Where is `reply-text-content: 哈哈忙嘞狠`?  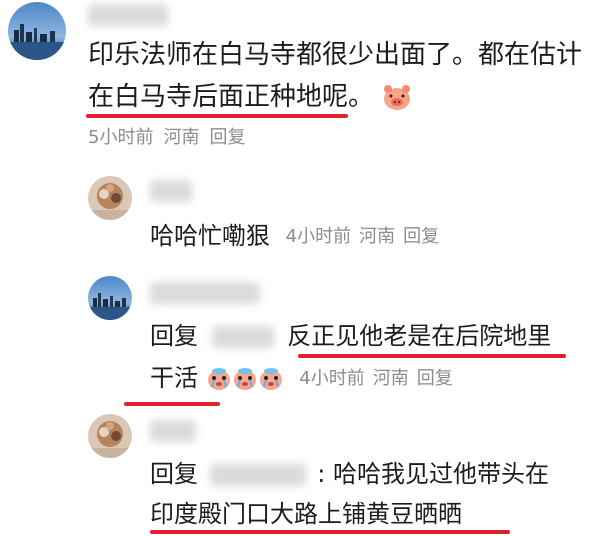 reply-text-content: 哈哈忙嘞狠 is located at coordinates (210, 236).